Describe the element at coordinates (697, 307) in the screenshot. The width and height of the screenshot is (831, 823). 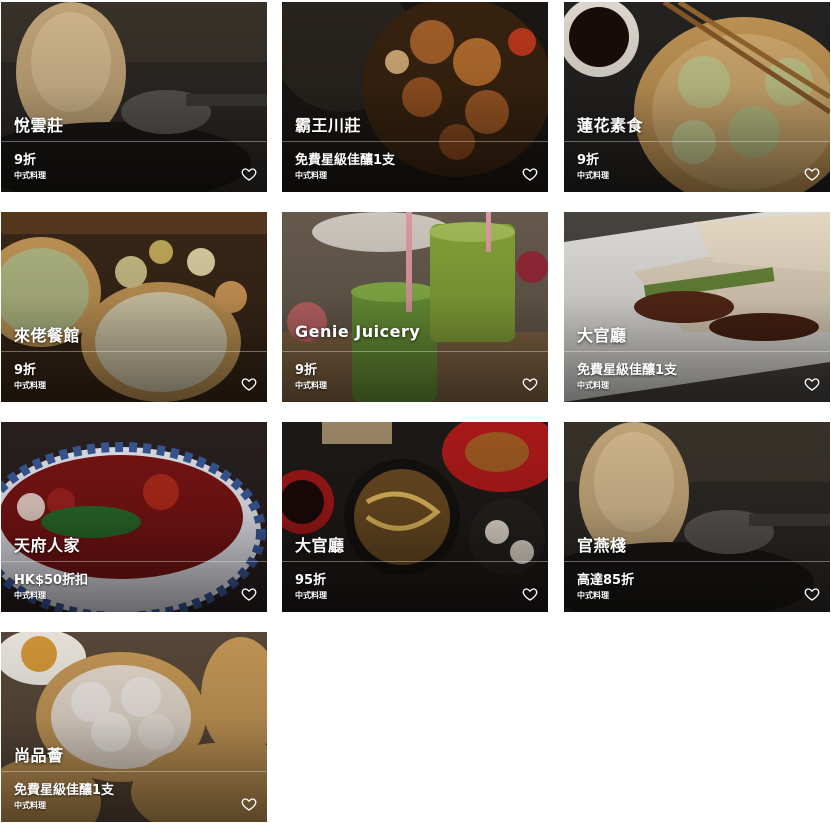
I see `restaurant-card: 大官廳 免費星級佳釀1支 中式料理` at that location.